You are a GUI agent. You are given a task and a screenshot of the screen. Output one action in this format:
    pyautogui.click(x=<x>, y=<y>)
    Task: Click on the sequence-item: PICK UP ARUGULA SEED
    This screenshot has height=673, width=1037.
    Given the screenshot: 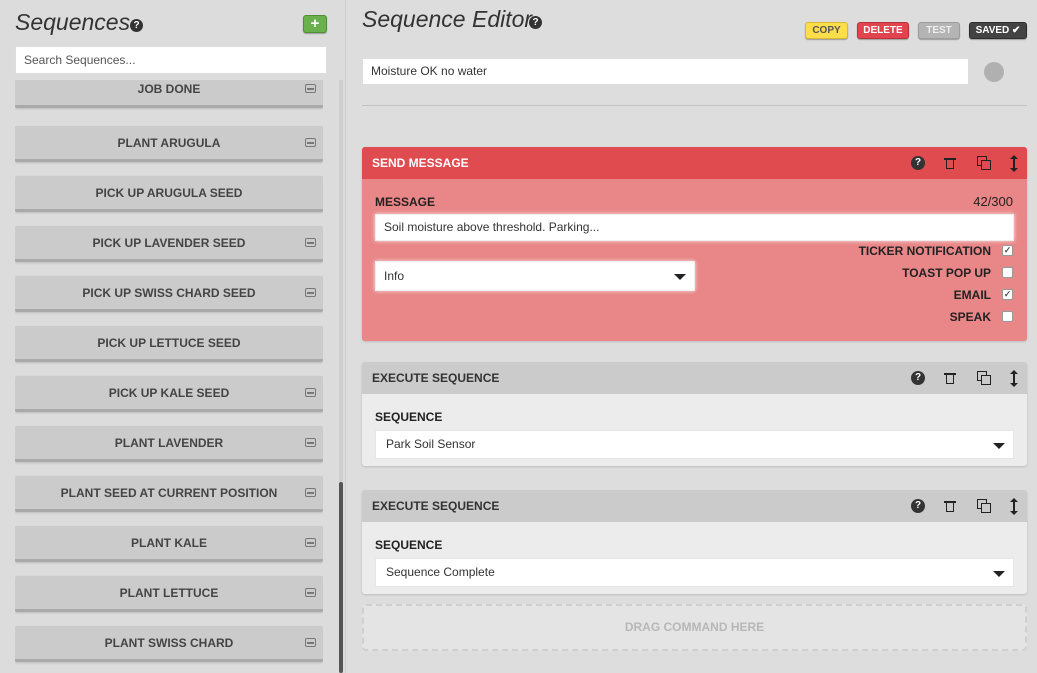 What is the action you would take?
    pyautogui.click(x=169, y=194)
    